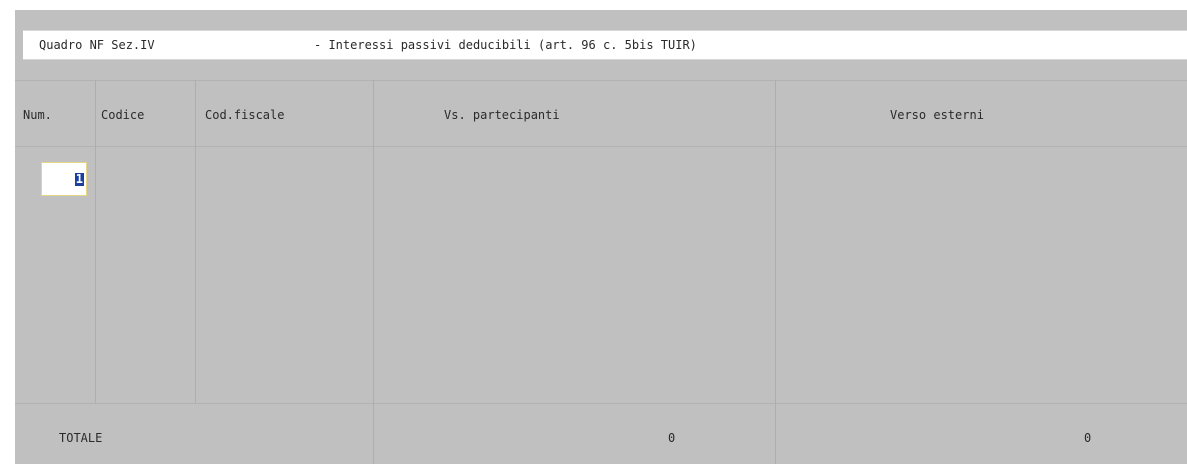 The image size is (1187, 464). I want to click on totals-divider, so click(601, 403).